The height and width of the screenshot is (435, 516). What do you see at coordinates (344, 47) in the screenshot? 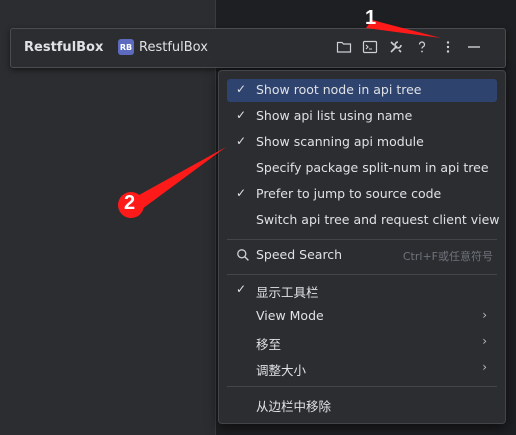
I see `folder-icon` at bounding box center [344, 47].